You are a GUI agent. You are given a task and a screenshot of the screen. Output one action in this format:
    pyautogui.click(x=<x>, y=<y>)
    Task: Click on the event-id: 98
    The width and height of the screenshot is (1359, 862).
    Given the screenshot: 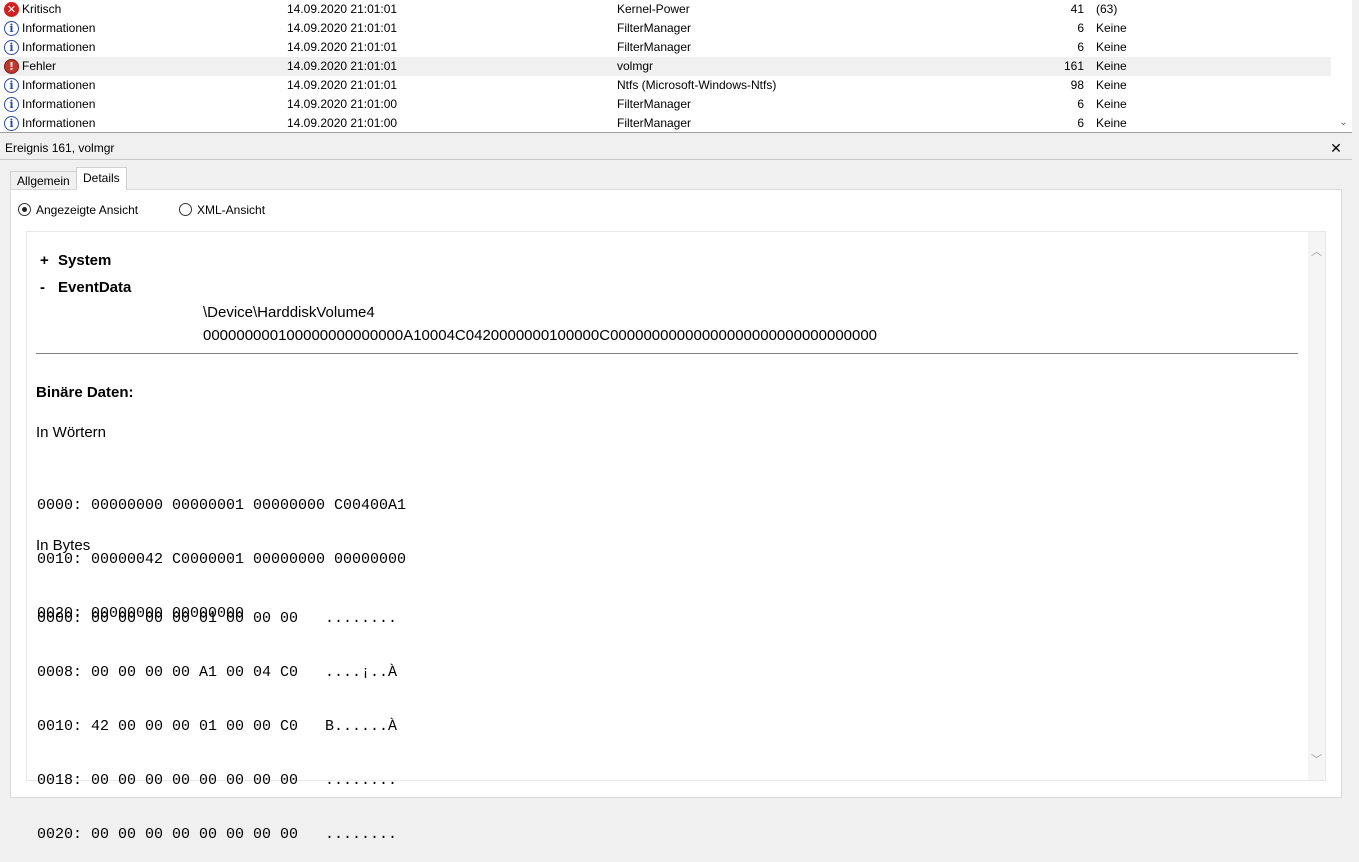 What is the action you would take?
    pyautogui.click(x=1077, y=85)
    